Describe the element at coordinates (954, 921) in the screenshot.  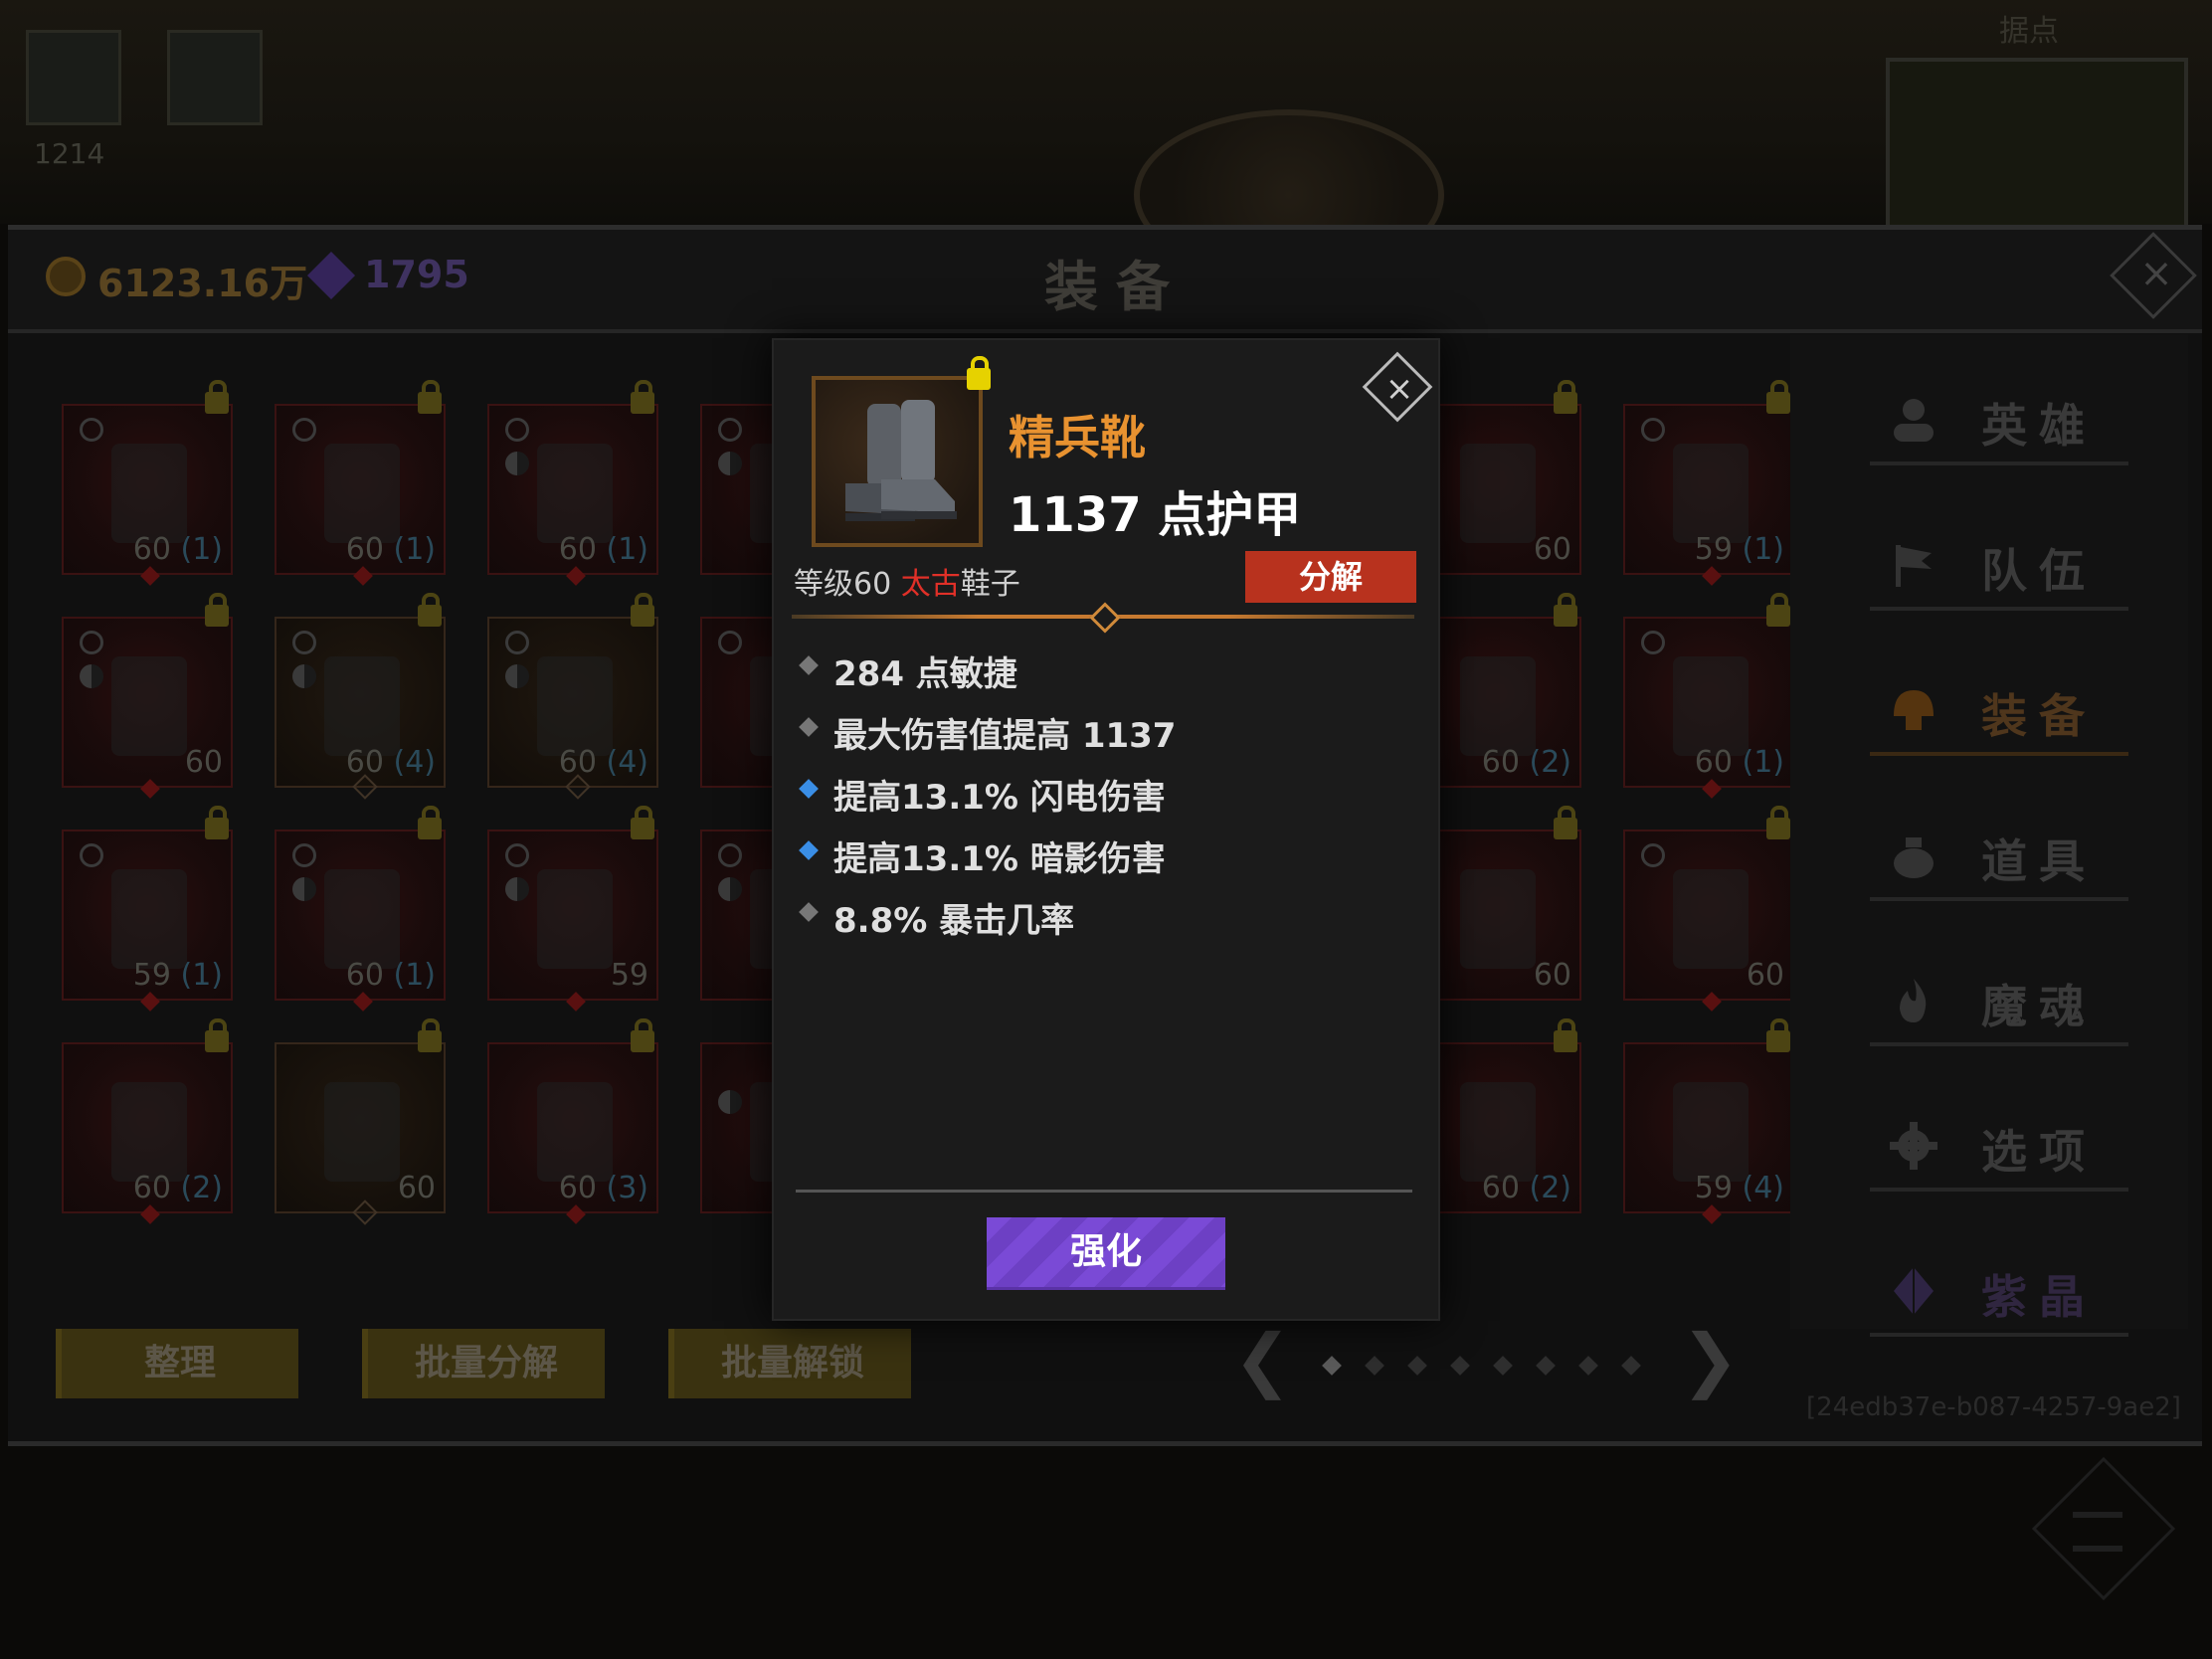
I see `stat-text: 8.8% 暴击几率` at that location.